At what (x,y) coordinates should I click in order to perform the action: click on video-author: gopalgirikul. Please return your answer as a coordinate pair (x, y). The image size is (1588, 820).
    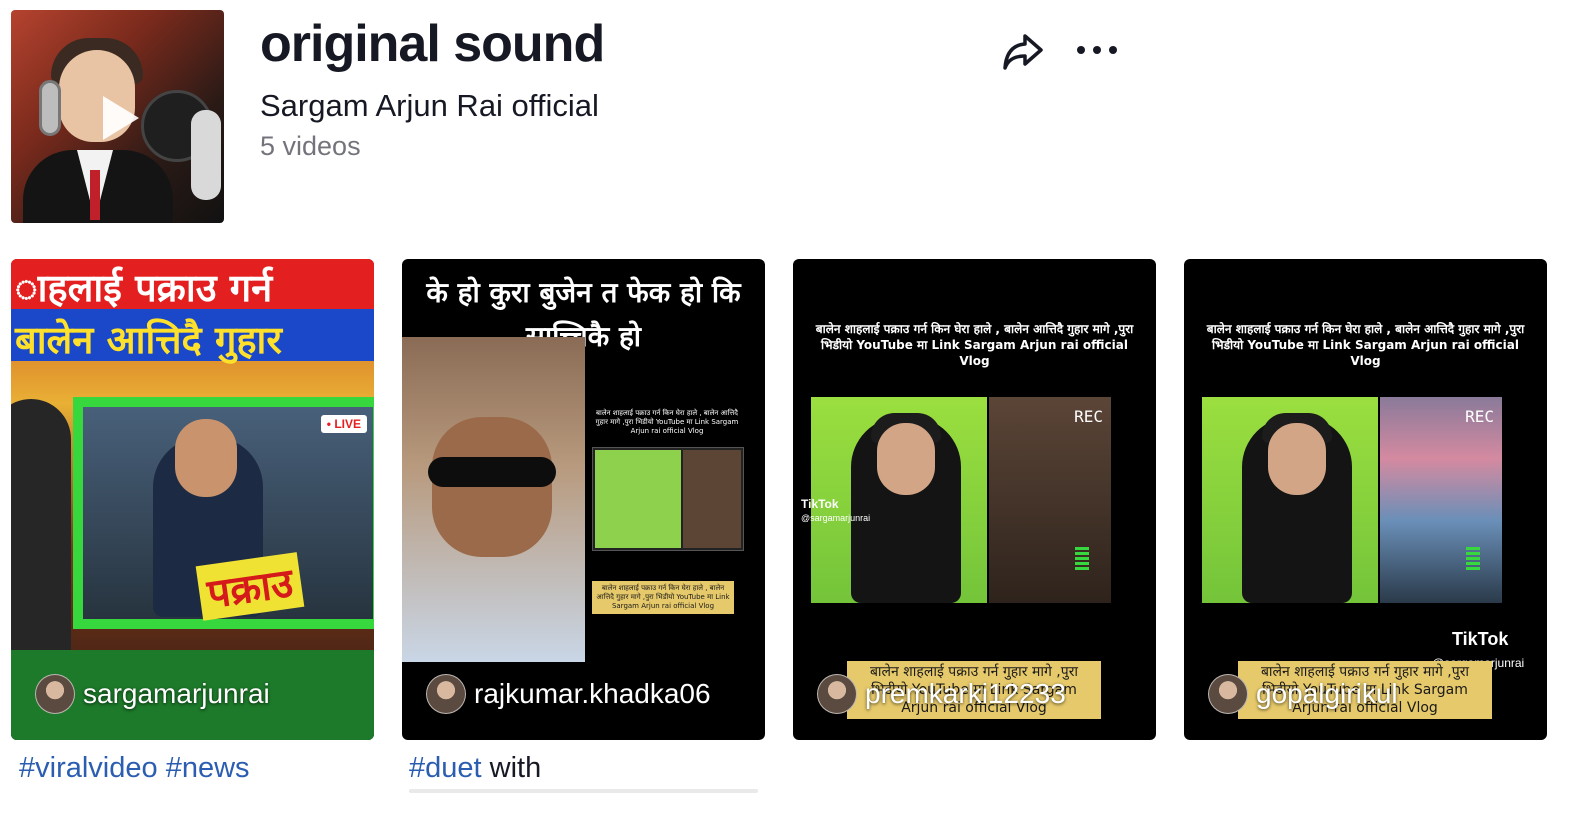
    Looking at the image, I should click on (1303, 694).